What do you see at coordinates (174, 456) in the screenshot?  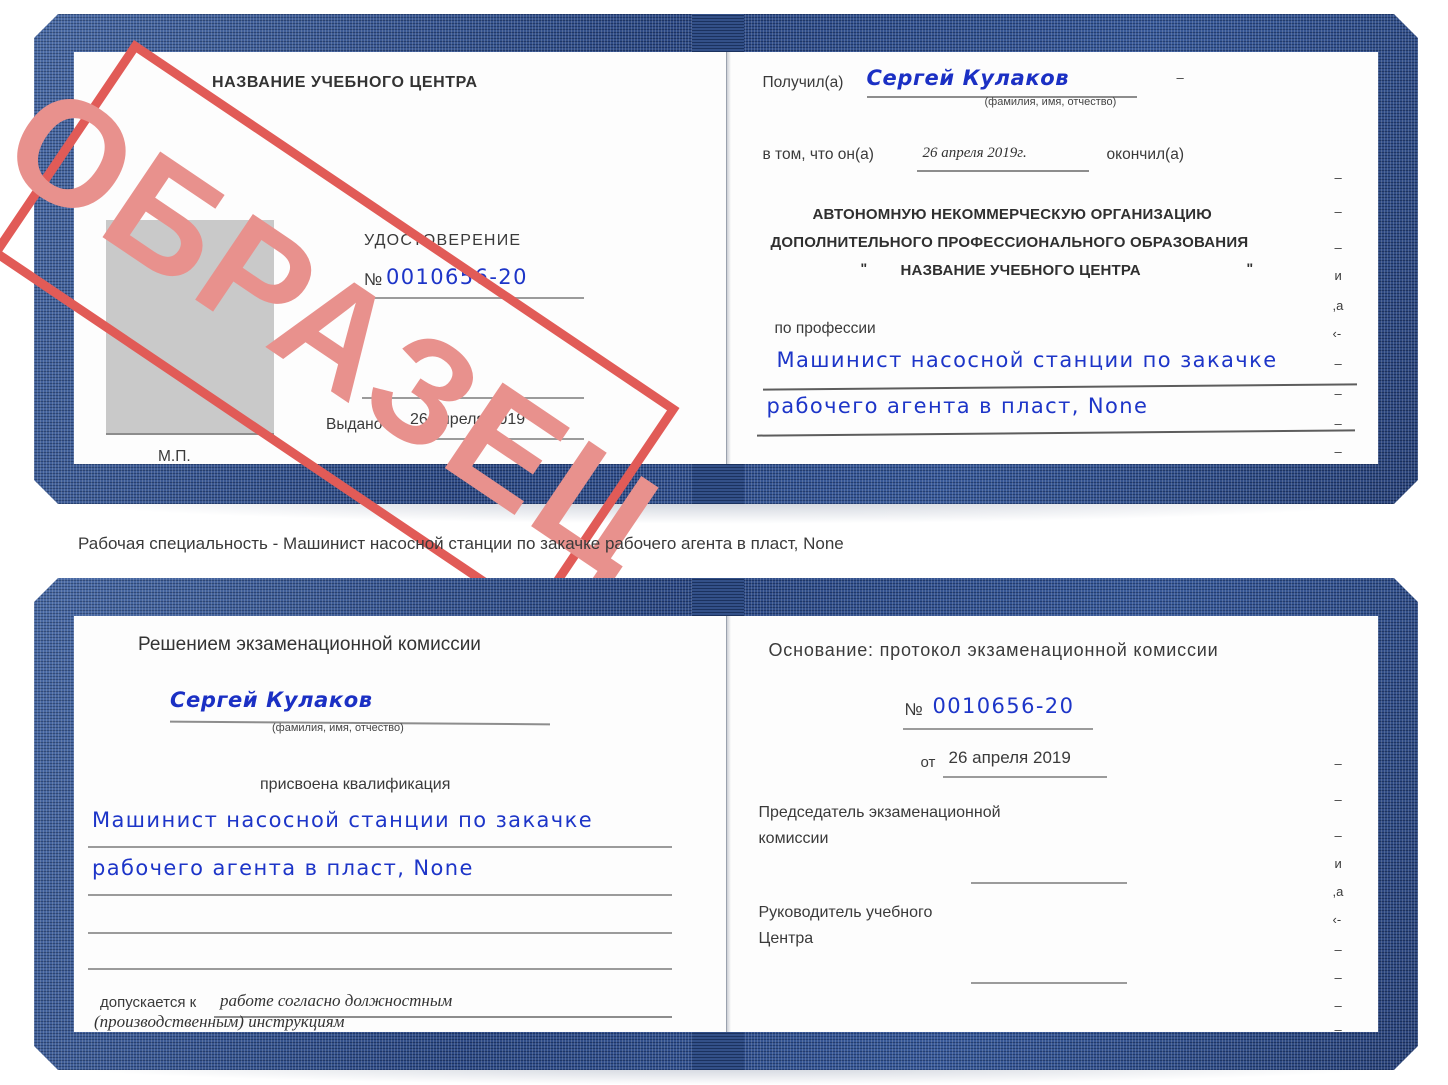 I see `seal-label: М.П.` at bounding box center [174, 456].